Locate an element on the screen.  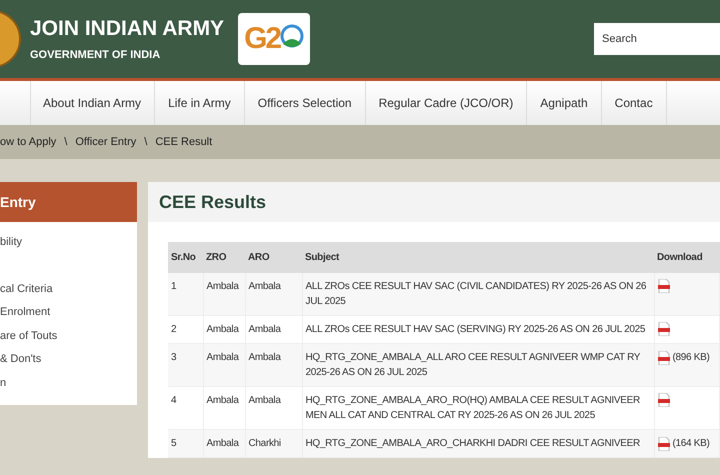
sidebar-item: Enrolment is located at coordinates (25, 312).